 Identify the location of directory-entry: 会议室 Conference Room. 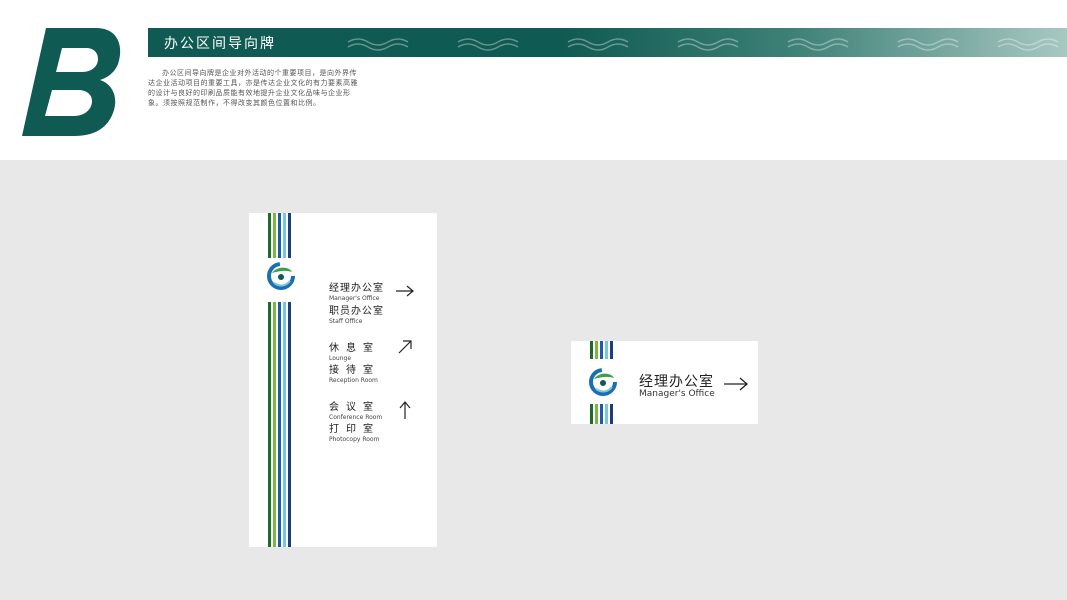
(355, 412).